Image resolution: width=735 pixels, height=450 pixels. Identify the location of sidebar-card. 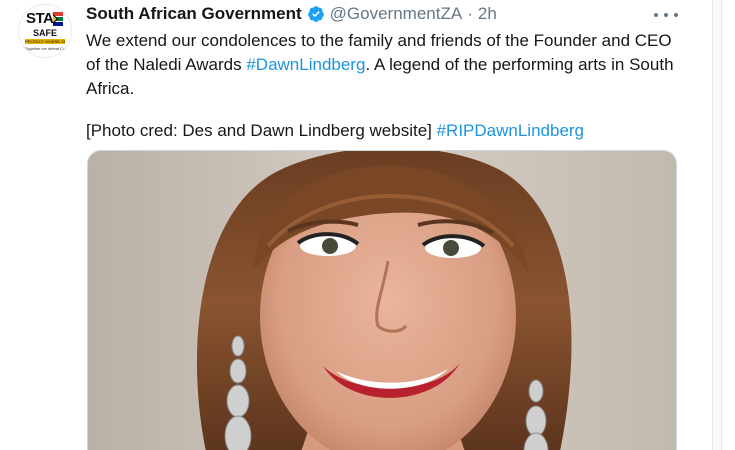
(728, 225).